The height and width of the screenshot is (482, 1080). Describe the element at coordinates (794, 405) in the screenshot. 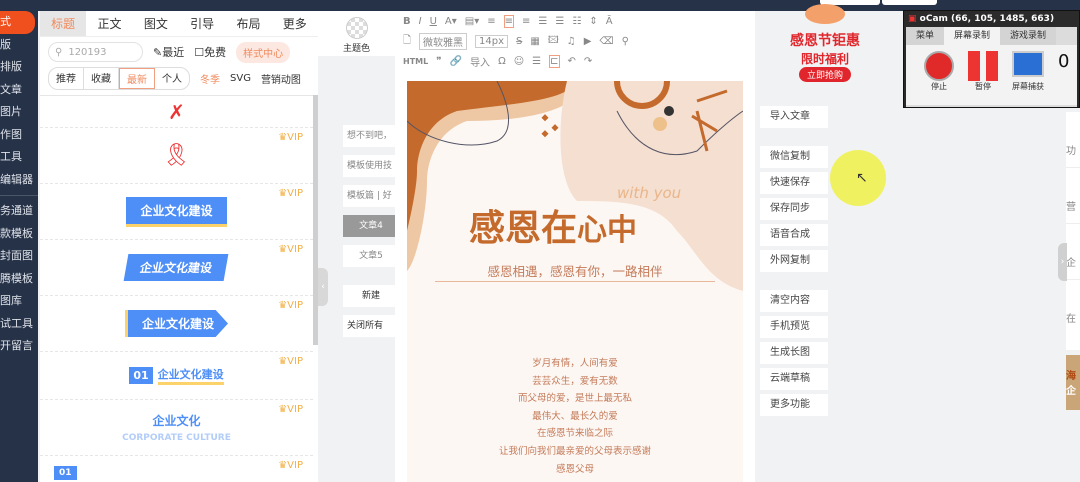

I see `more-functions-button: 更多功能` at that location.